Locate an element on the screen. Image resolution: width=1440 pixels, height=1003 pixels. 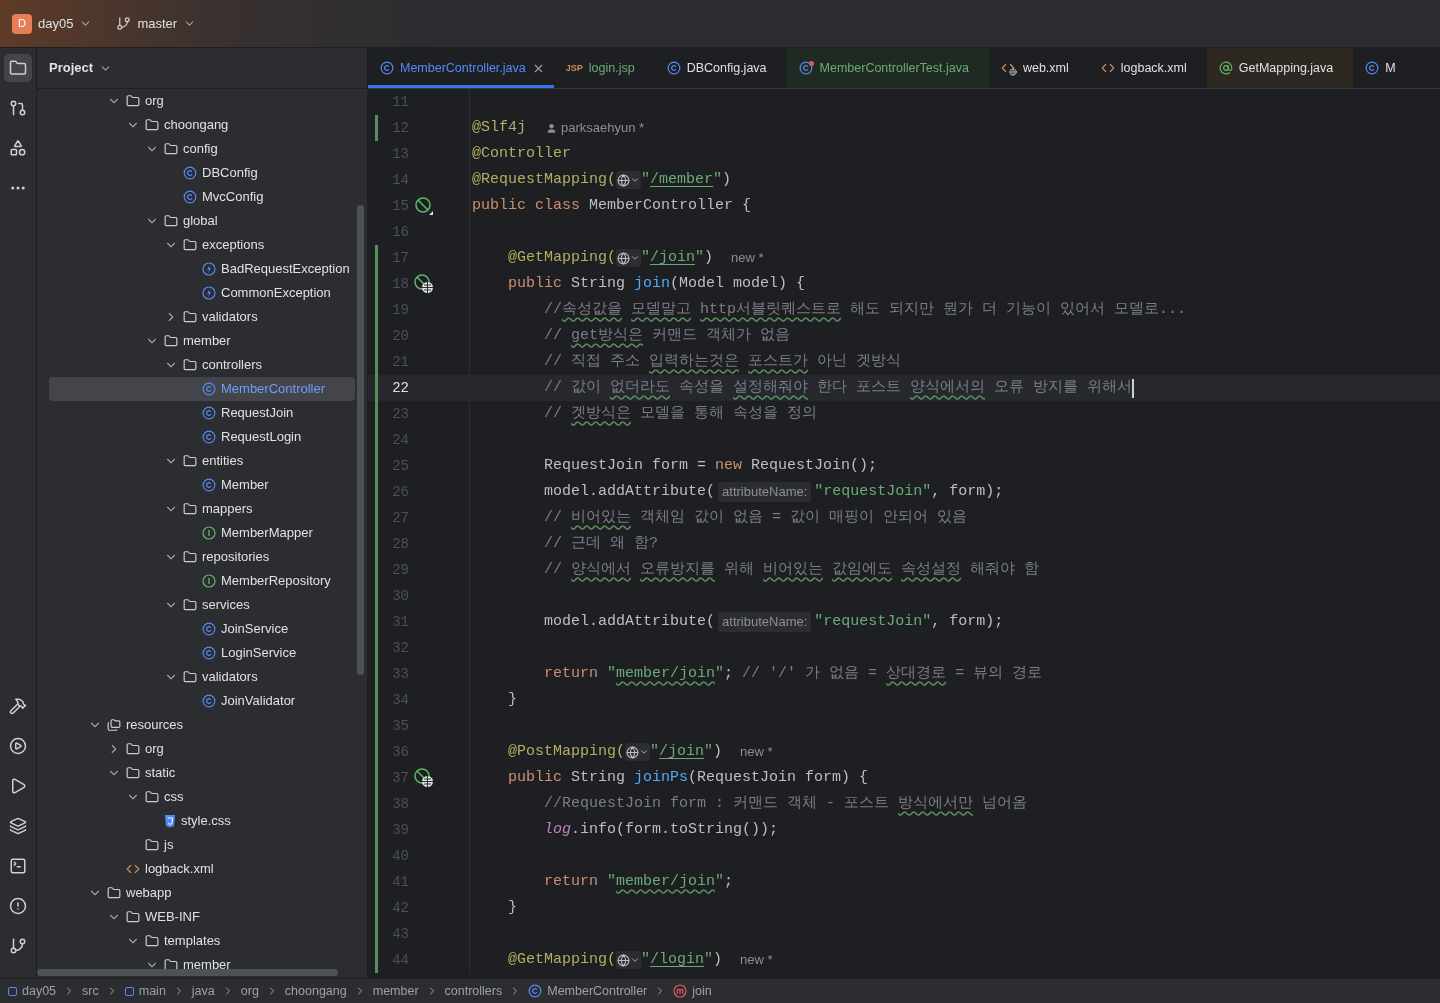
code-text: // get방식은 커맨드 객체가 없음 is located at coordinates (667, 335).